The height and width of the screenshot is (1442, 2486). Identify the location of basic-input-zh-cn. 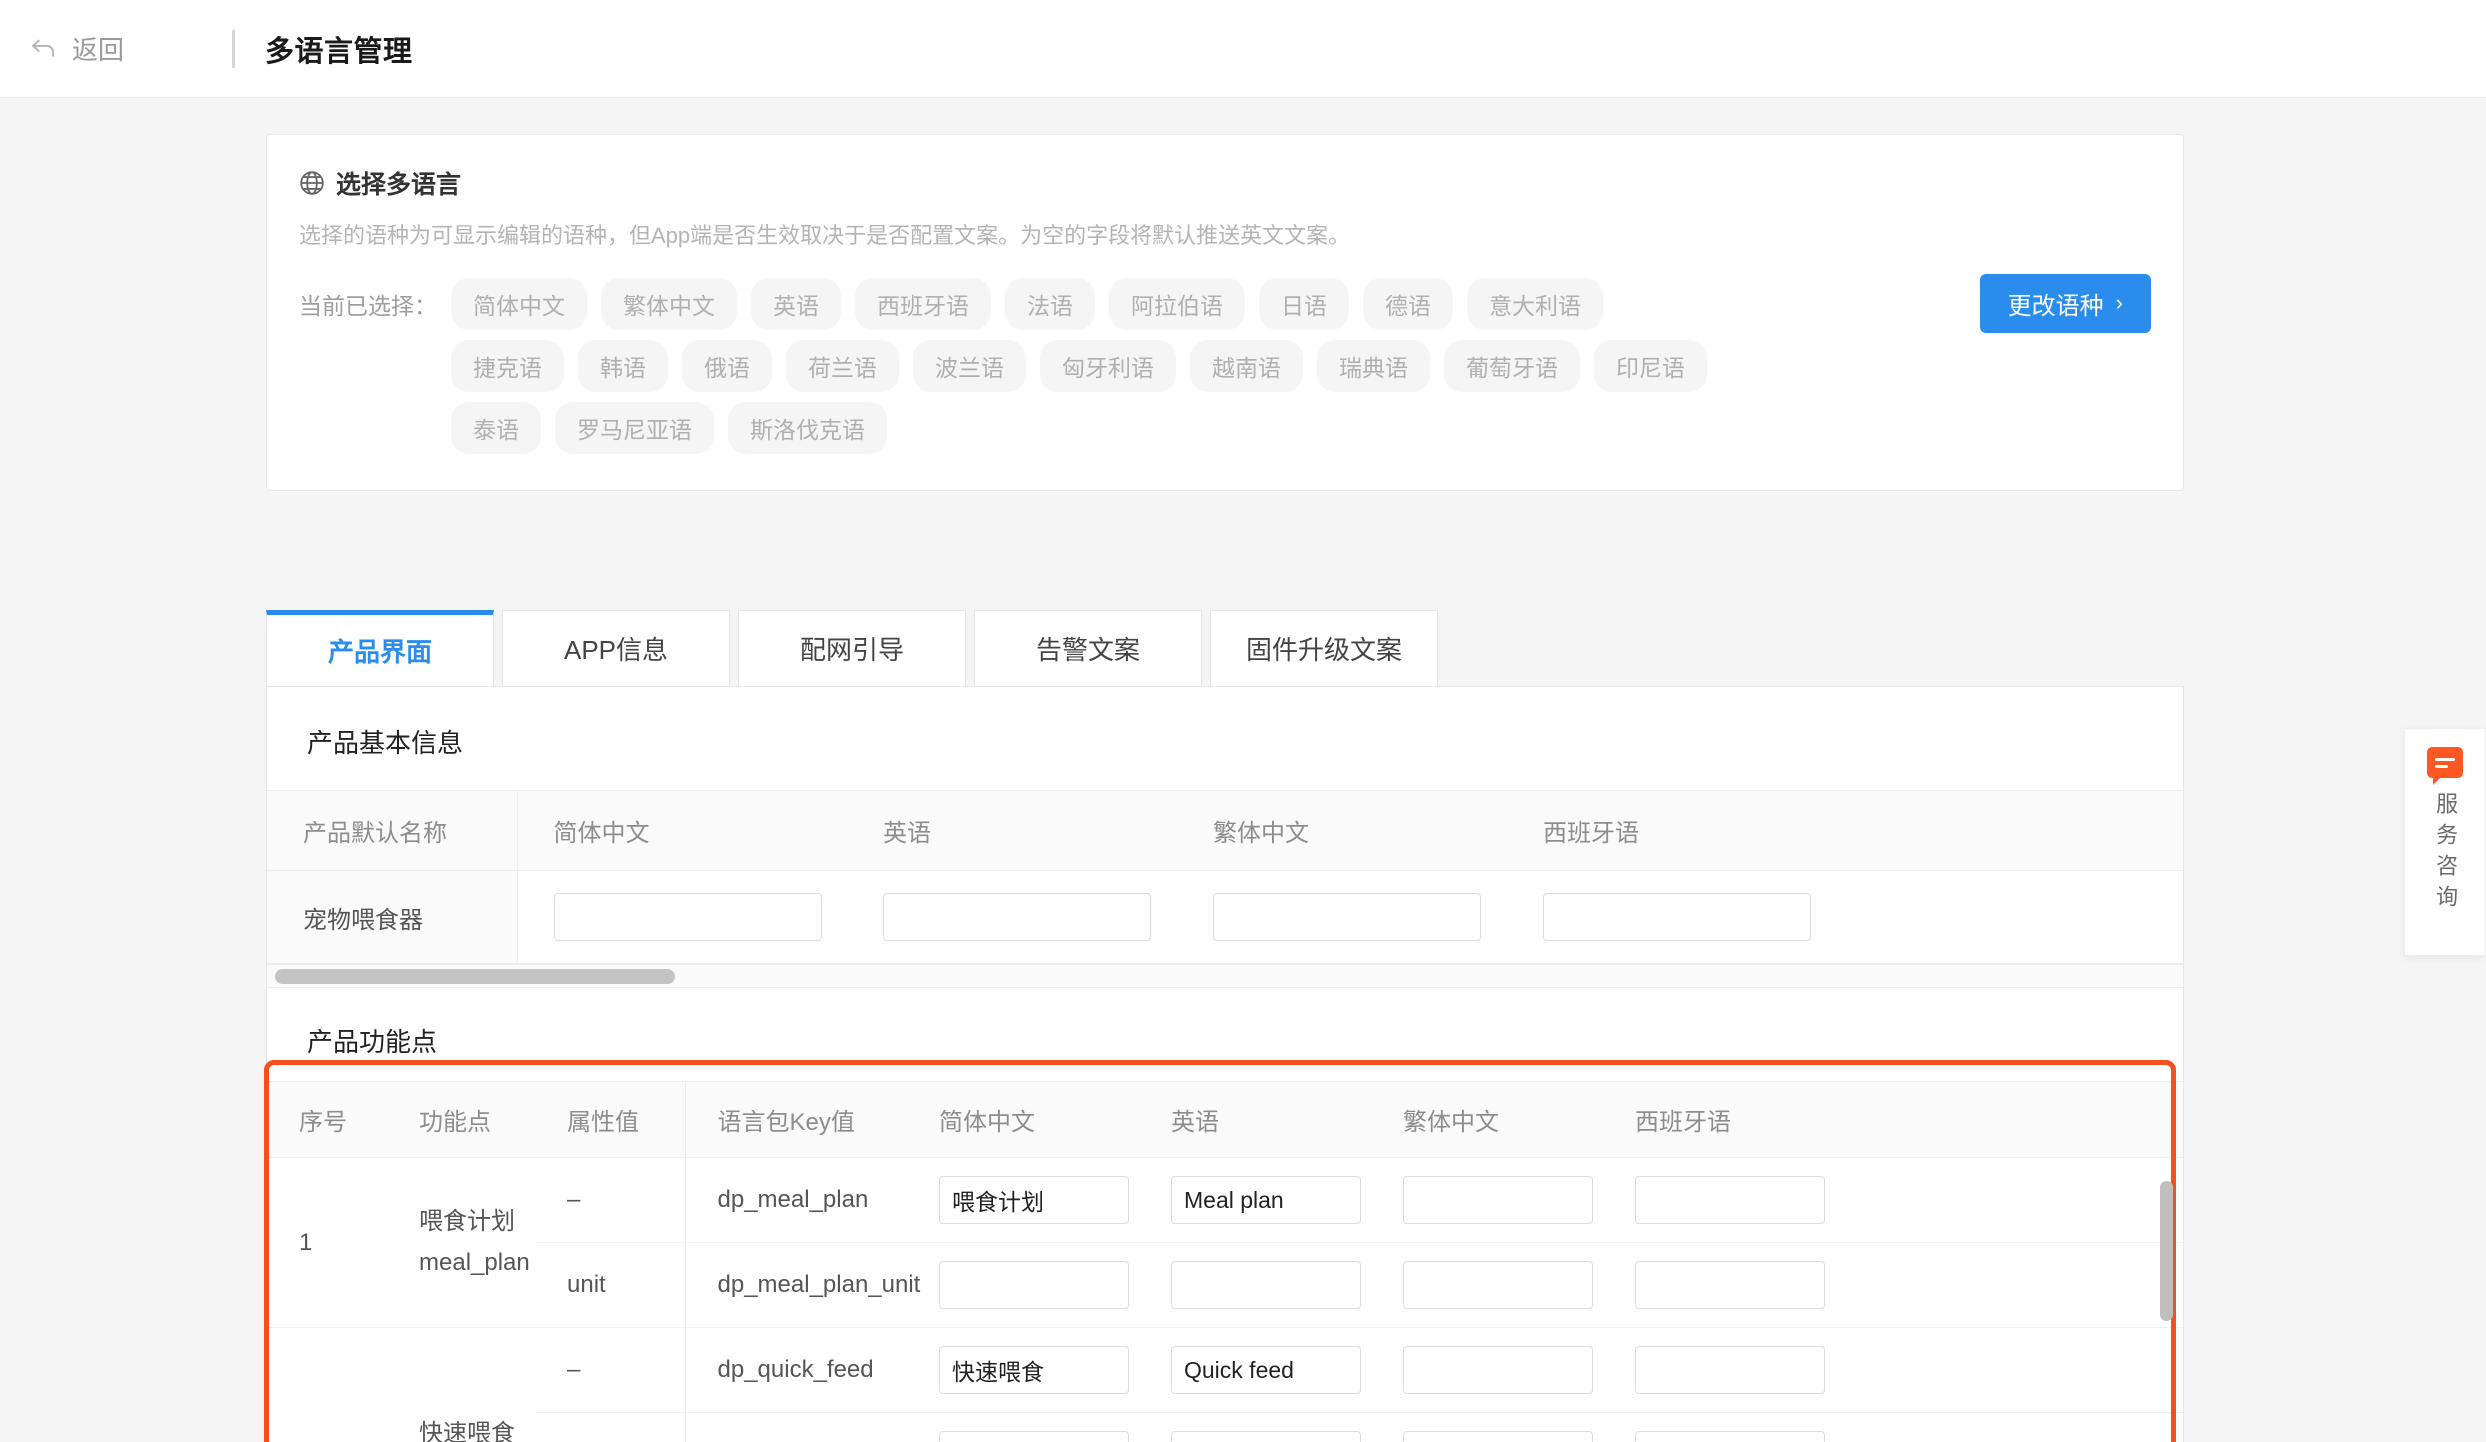
(687, 917).